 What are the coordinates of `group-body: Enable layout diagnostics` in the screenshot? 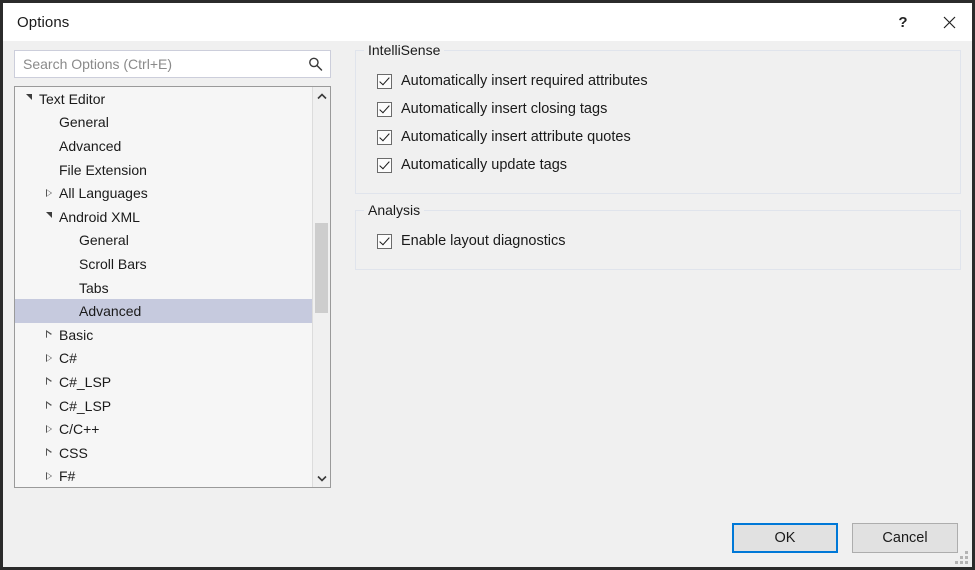 It's located at (658, 239).